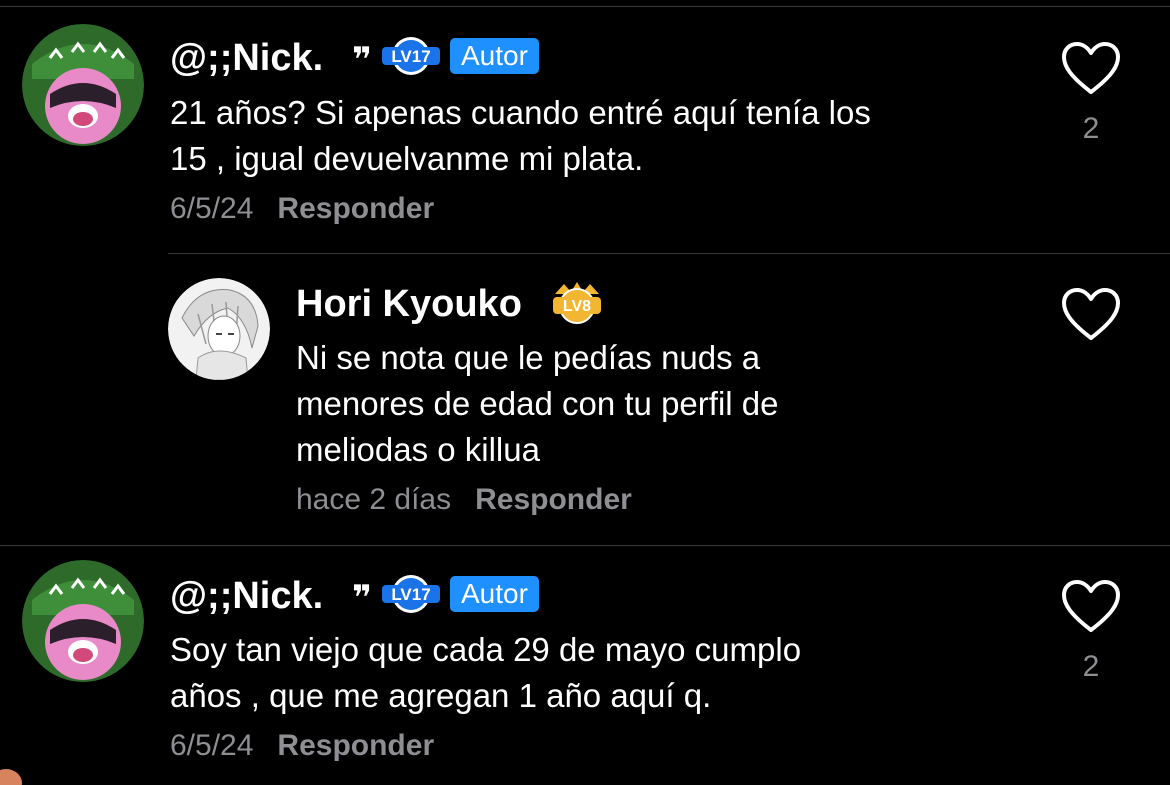 Image resolution: width=1170 pixels, height=785 pixels. What do you see at coordinates (585, 6) in the screenshot?
I see `top-divider` at bounding box center [585, 6].